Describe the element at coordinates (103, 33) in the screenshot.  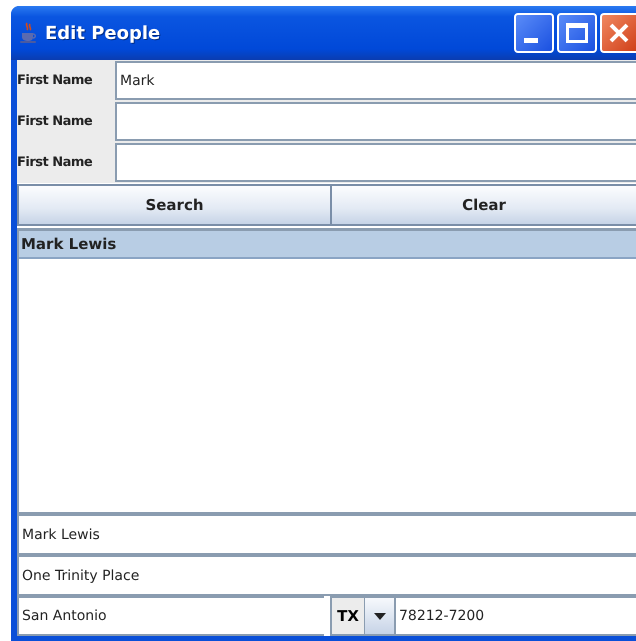
I see `window-title: Edit People` at that location.